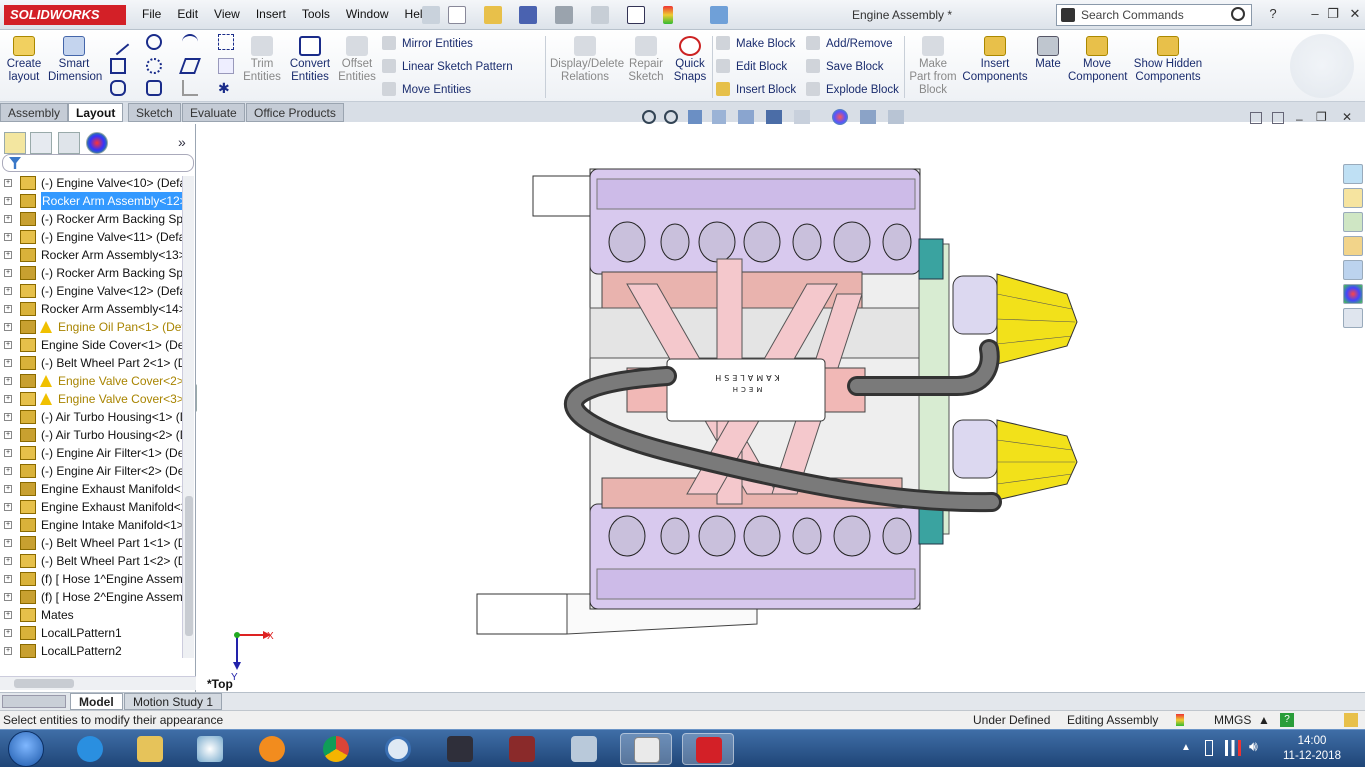  I want to click on undo-icon, so click(600, 15).